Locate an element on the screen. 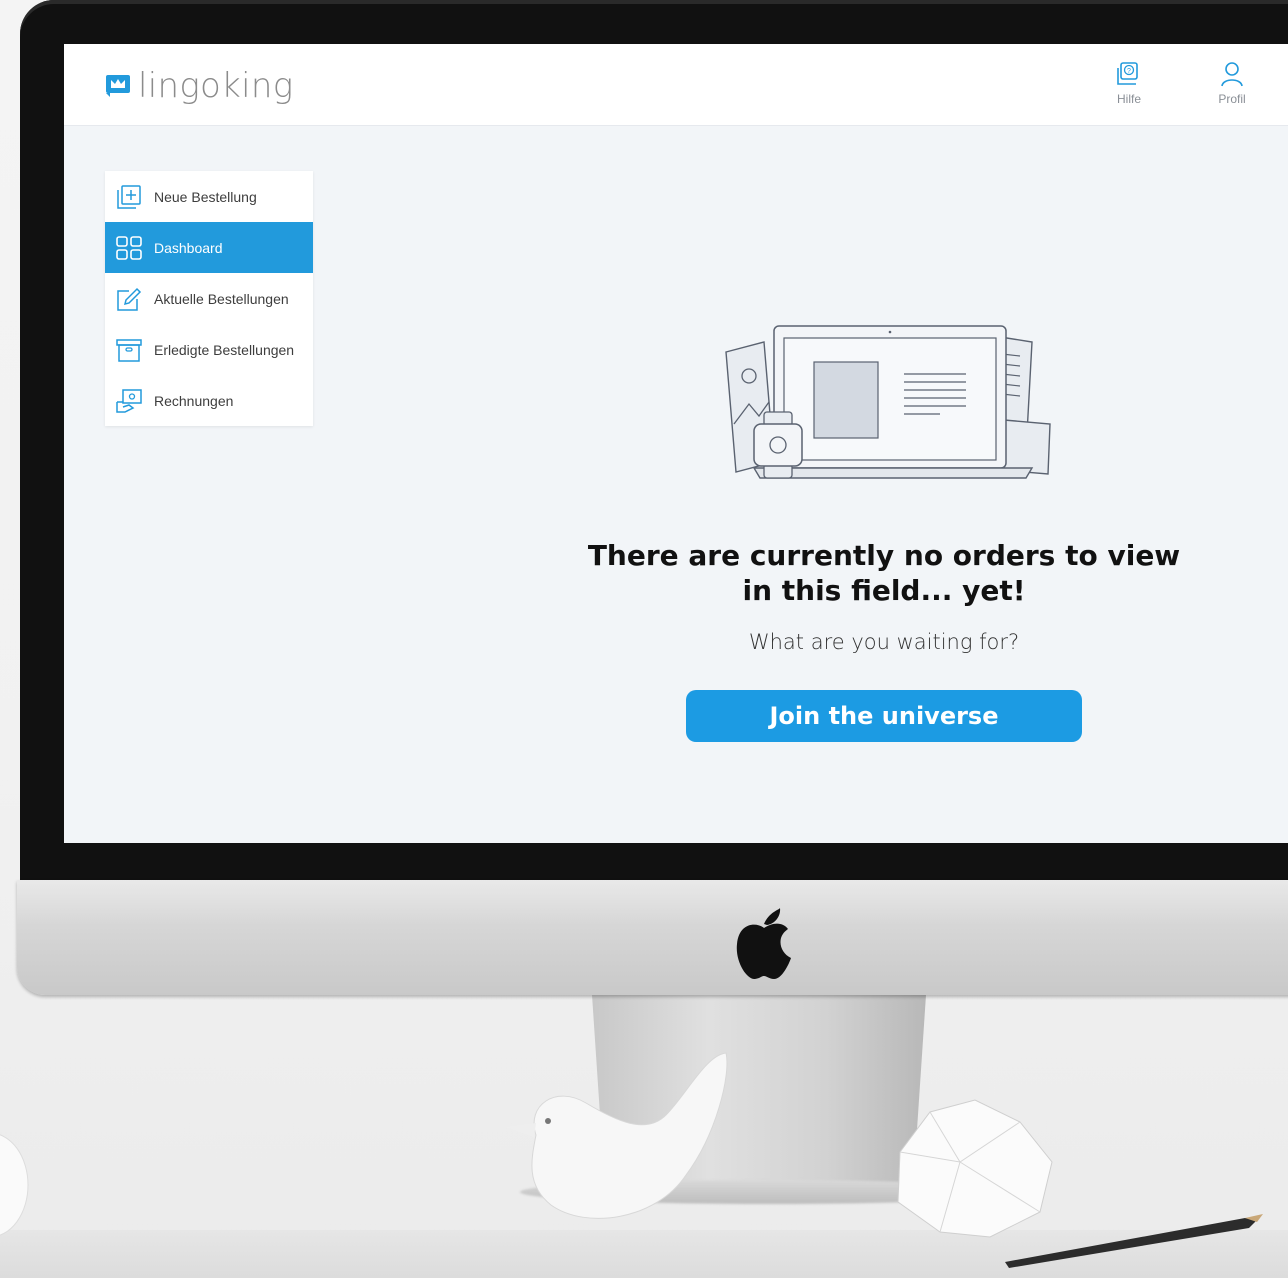 This screenshot has height=1278, width=1288. devices-illustration is located at coordinates (888, 402).